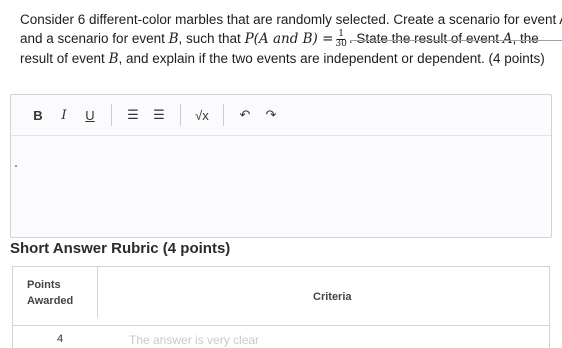  I want to click on question-text-fragment: result of event, so click(64, 58).